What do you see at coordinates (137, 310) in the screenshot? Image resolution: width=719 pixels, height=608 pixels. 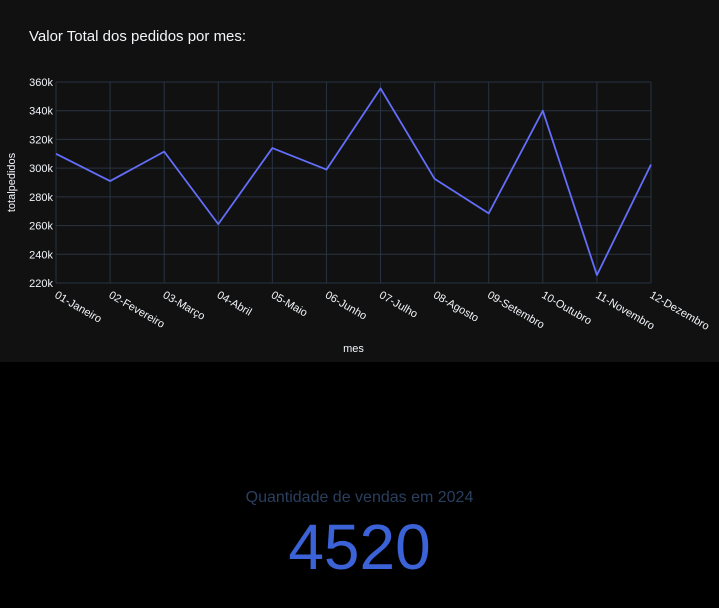 I see `x-tick-label: 02-Fevereiro` at bounding box center [137, 310].